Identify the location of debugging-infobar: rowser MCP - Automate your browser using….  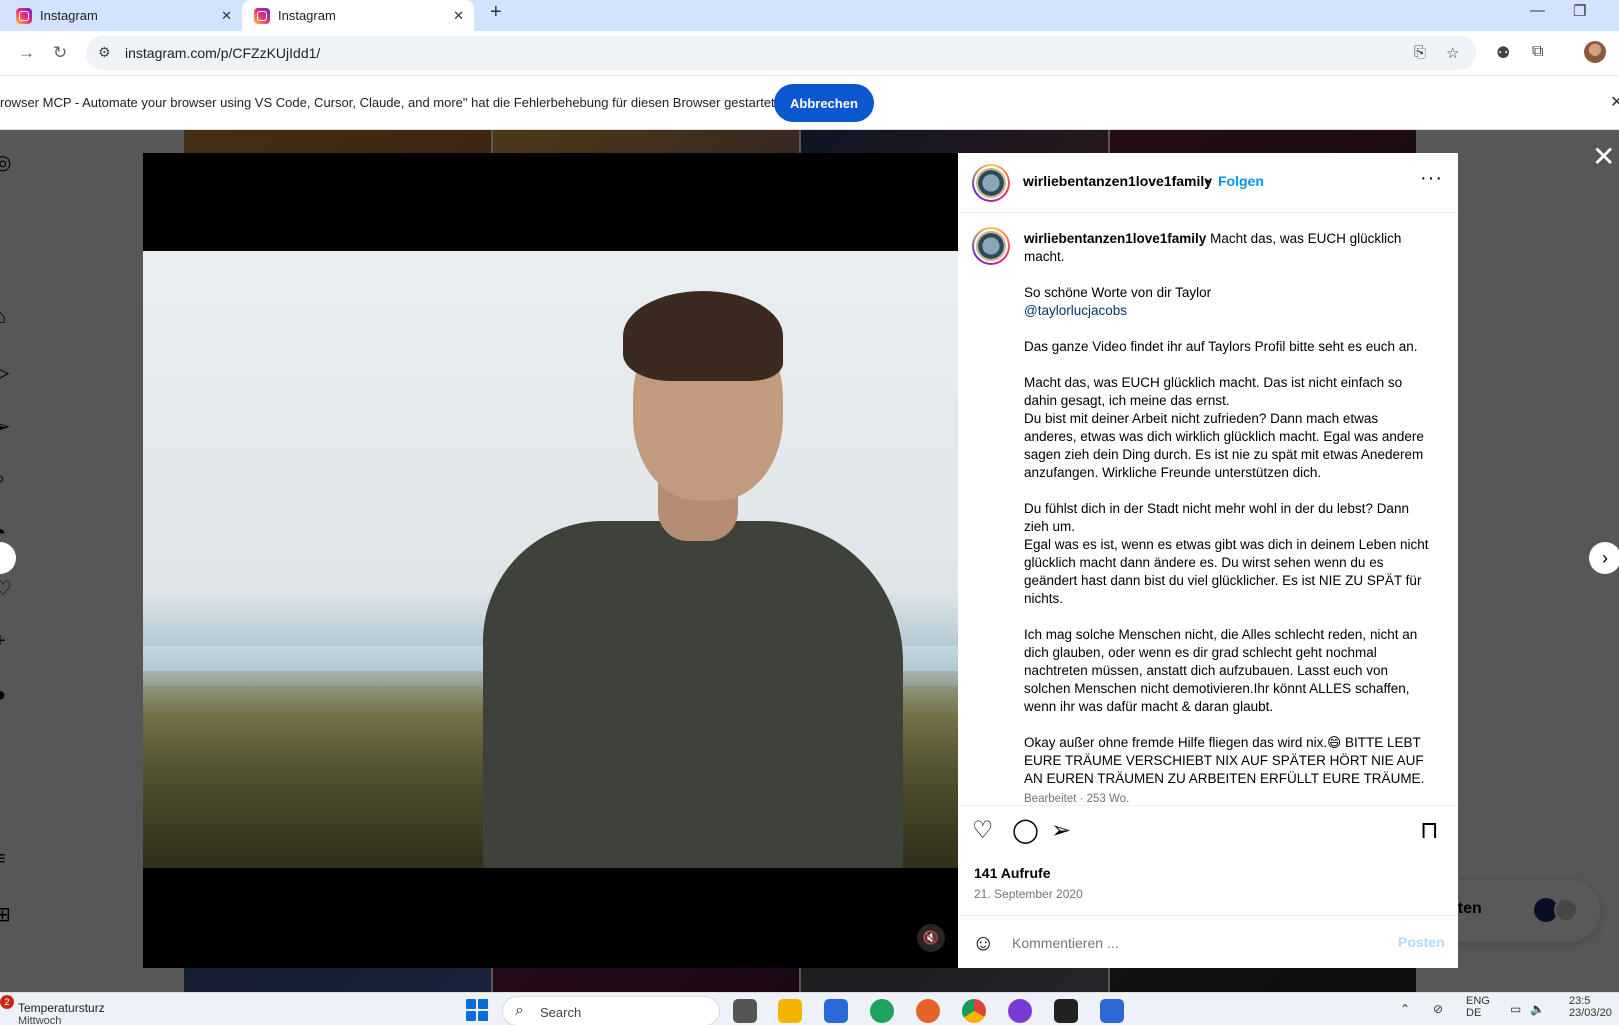
(809, 103).